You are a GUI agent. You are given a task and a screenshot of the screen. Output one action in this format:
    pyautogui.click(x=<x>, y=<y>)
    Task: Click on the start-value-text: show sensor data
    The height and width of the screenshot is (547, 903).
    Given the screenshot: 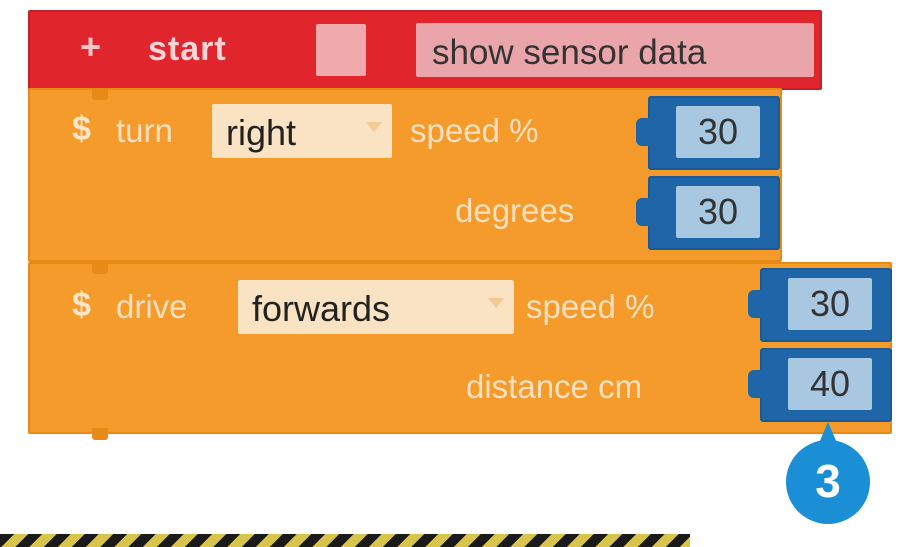 What is the action you would take?
    pyautogui.click(x=569, y=52)
    